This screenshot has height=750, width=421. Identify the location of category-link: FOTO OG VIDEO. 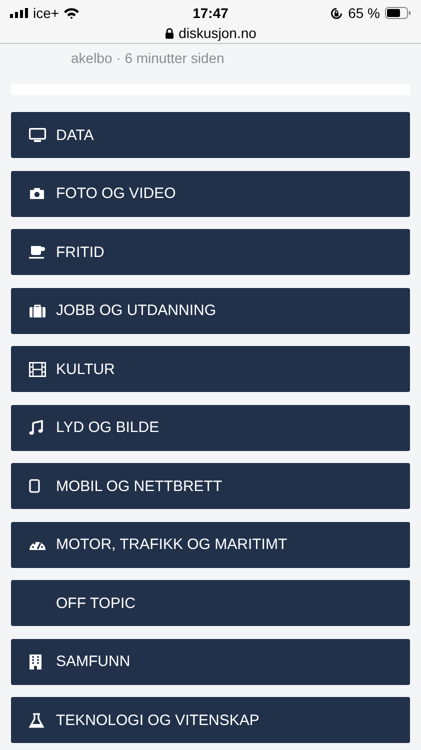
(210, 193).